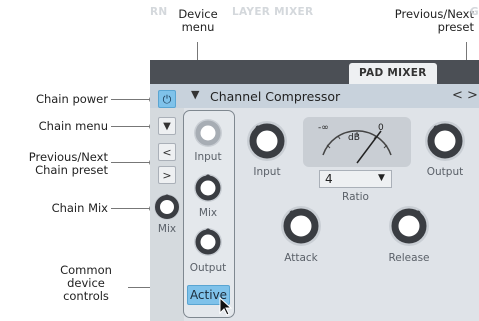 The image size is (479, 321). What do you see at coordinates (167, 126) in the screenshot?
I see `chain-menu-button: ▼` at bounding box center [167, 126].